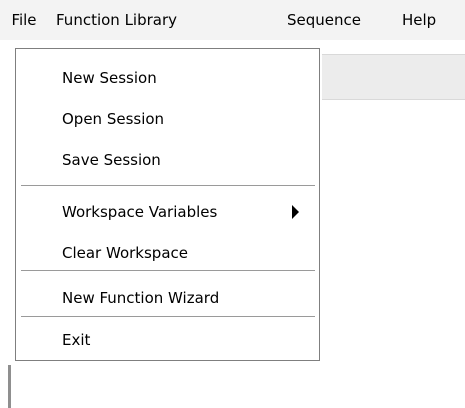  What do you see at coordinates (167, 78) in the screenshot?
I see `menu-item-new-session: New Session` at bounding box center [167, 78].